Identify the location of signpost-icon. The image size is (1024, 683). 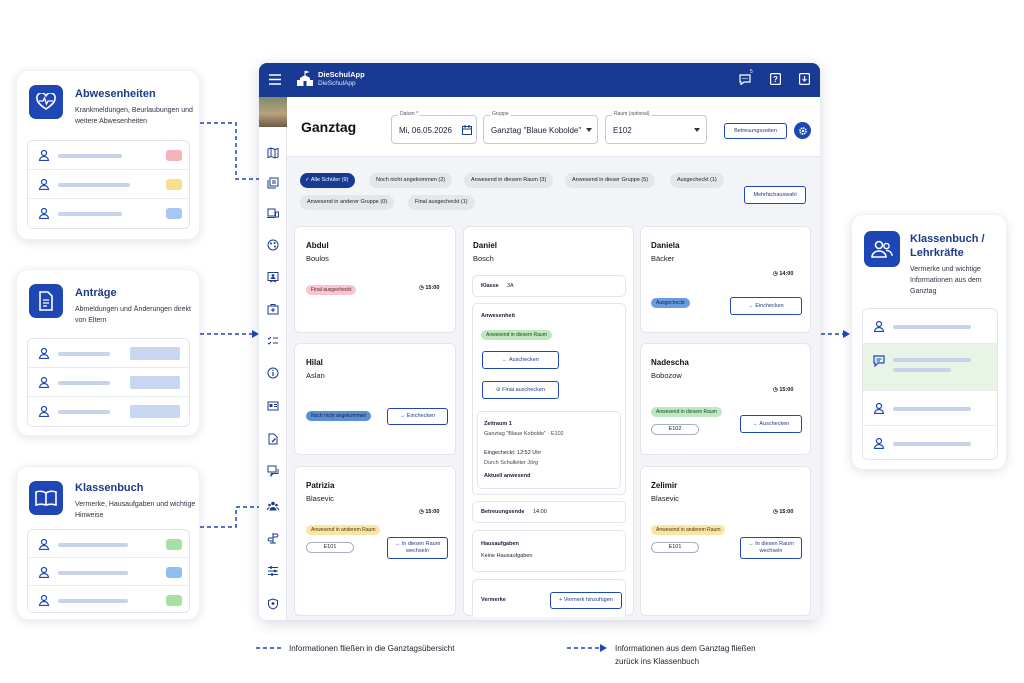
(273, 538).